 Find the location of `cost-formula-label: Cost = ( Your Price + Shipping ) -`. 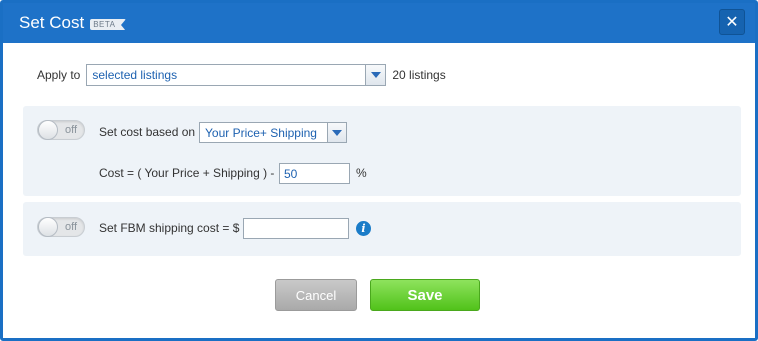

cost-formula-label: Cost = ( Your Price + Shipping ) - is located at coordinates (187, 173).